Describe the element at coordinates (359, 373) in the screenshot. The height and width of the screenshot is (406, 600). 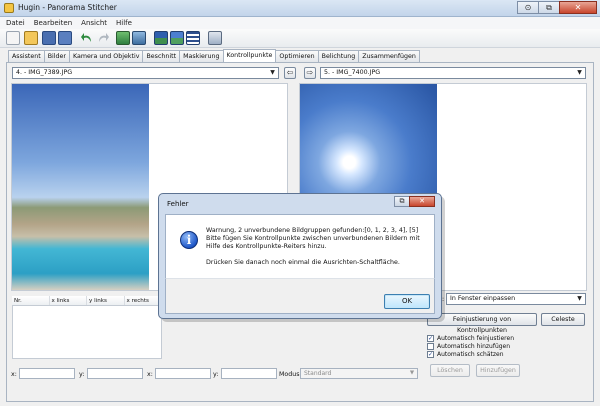
I see `mode-select: Standard ▼` at that location.